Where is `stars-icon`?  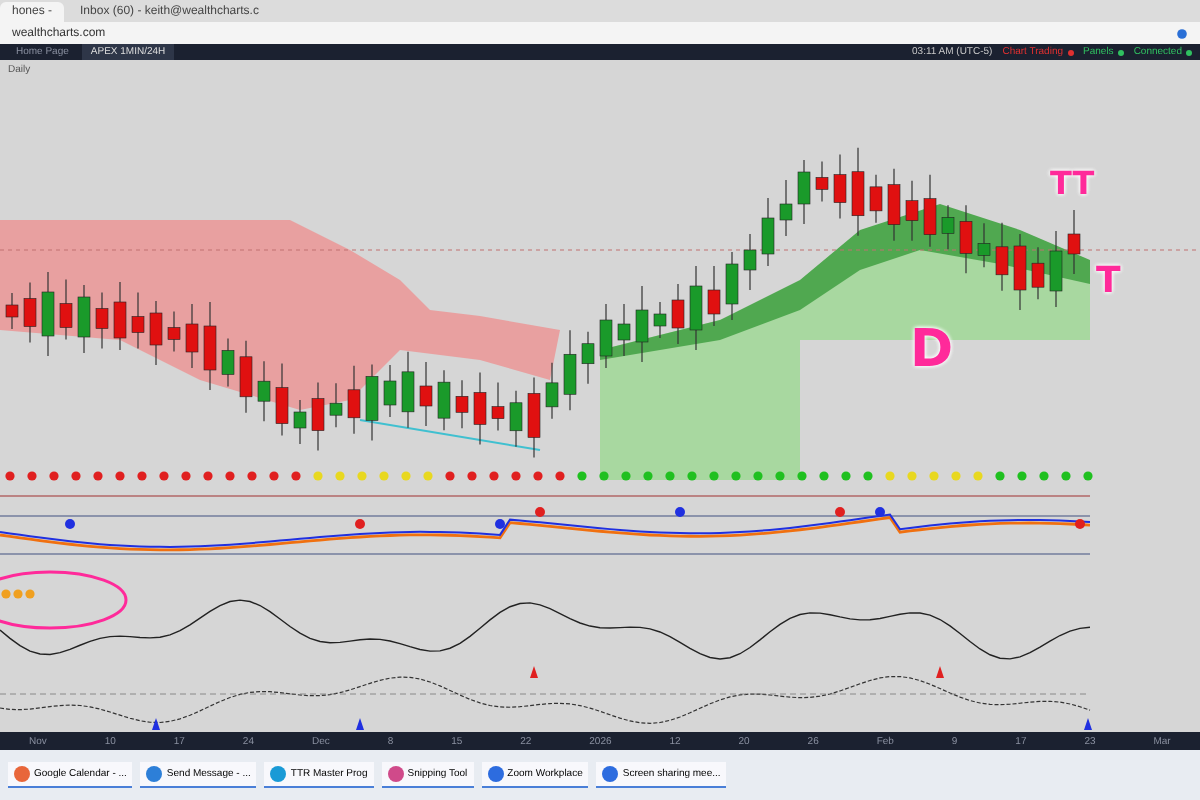 stars-icon is located at coordinates (18, 594).